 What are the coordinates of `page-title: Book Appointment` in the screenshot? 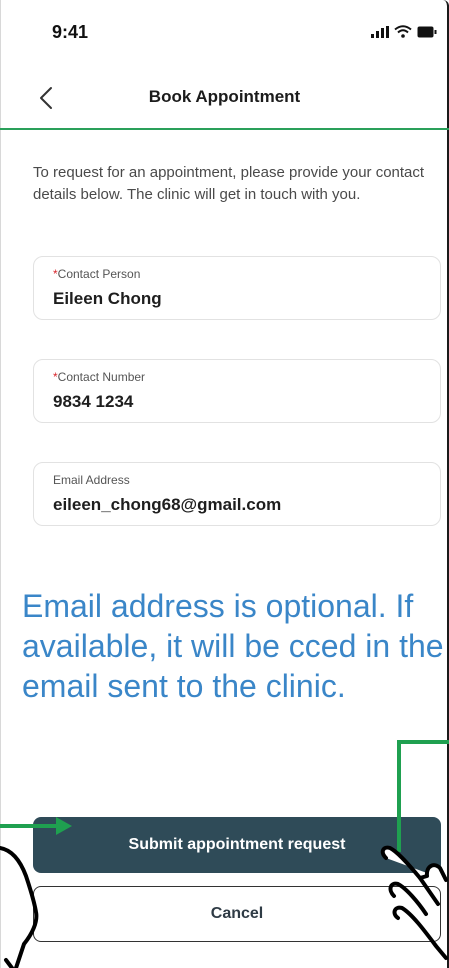 It's located at (224, 96).